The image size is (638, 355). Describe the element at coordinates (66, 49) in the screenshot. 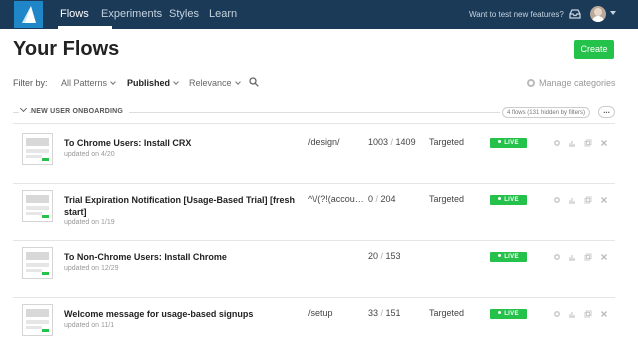

I see `page-title: Your Flows` at that location.